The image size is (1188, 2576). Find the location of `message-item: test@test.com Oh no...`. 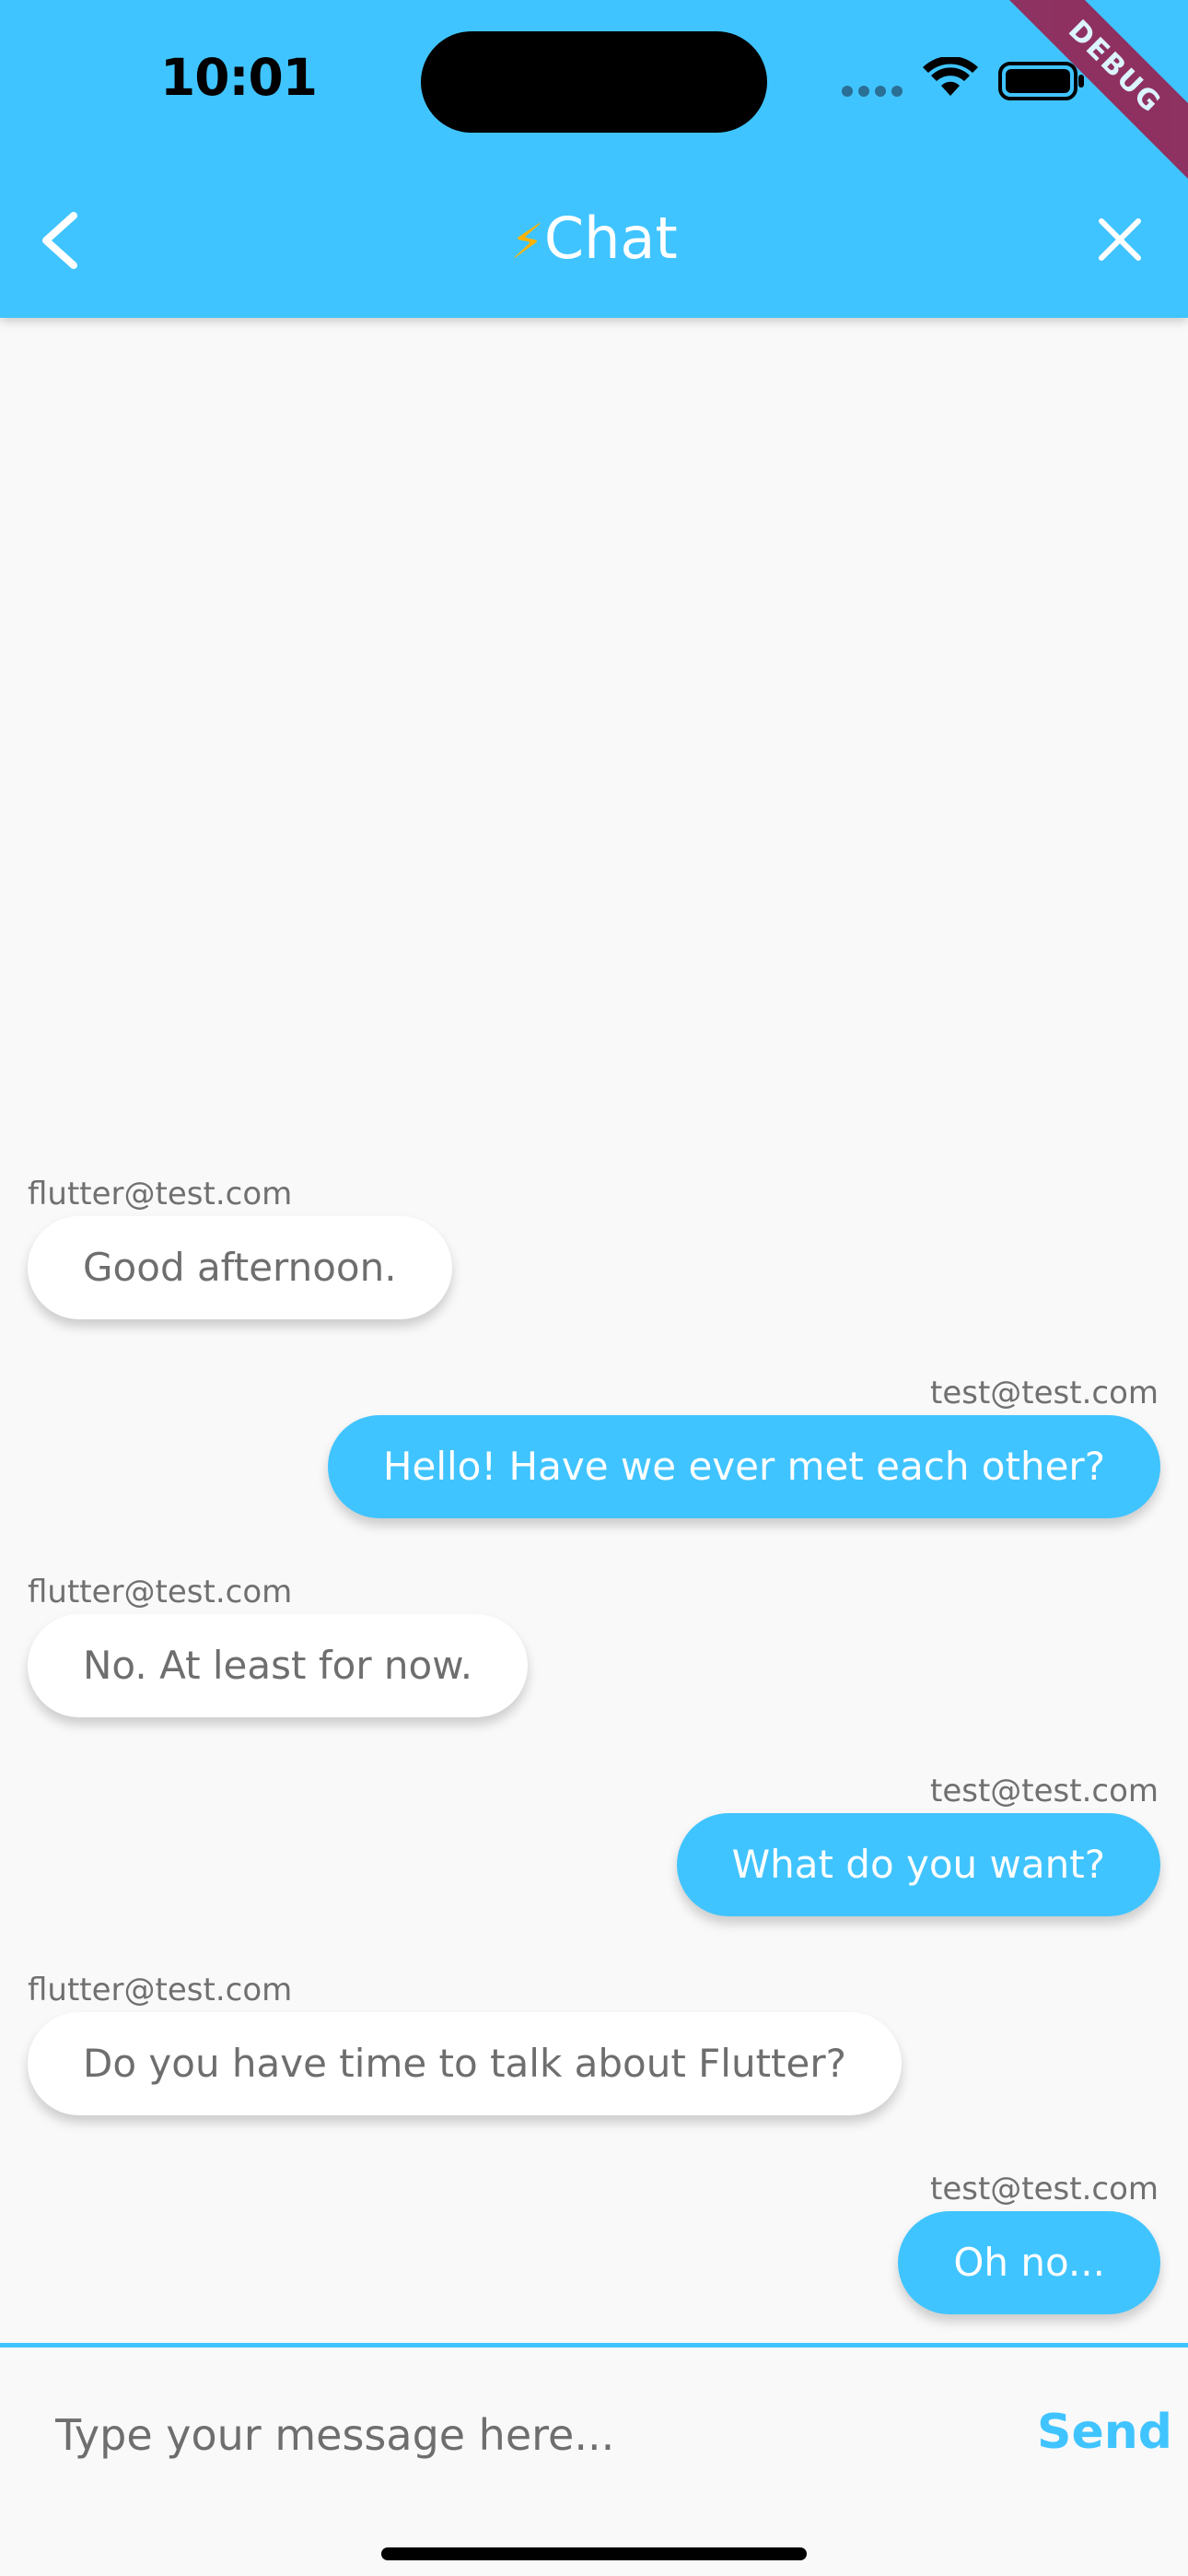

message-item: test@test.com Oh no... is located at coordinates (594, 2242).